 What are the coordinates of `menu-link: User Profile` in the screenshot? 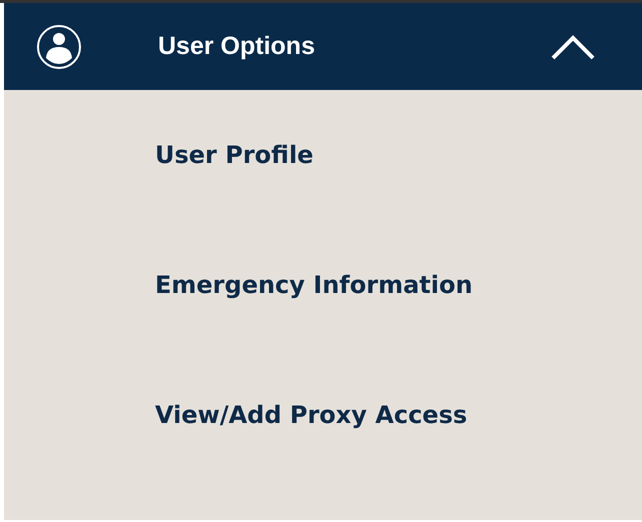 It's located at (234, 195).